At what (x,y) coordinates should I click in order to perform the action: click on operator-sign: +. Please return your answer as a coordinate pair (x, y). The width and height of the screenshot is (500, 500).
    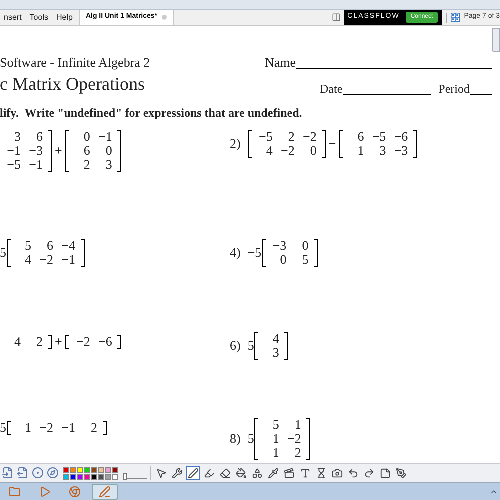
    Looking at the image, I should click on (58, 342).